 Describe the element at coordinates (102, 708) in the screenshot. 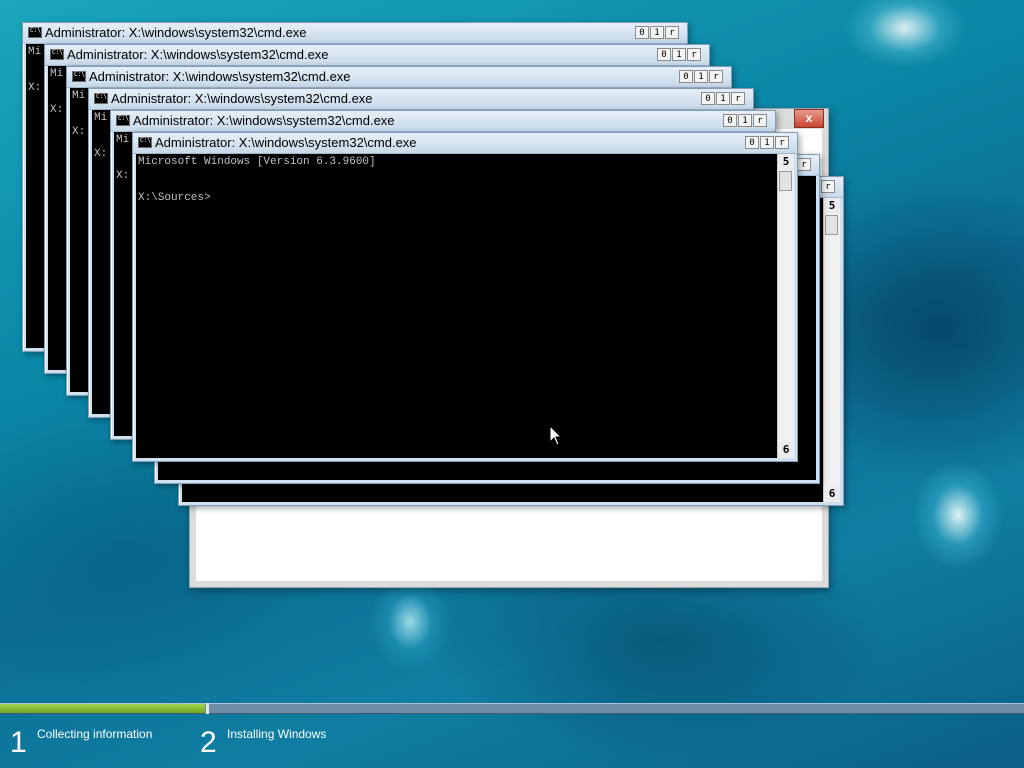

I see `progress-fill` at that location.